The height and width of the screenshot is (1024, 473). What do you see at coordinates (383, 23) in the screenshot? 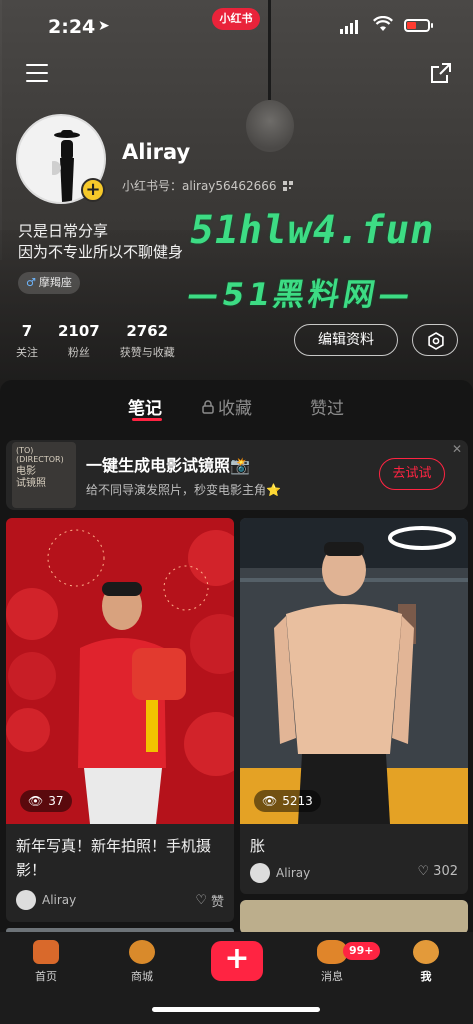
I see `wifi-icon` at bounding box center [383, 23].